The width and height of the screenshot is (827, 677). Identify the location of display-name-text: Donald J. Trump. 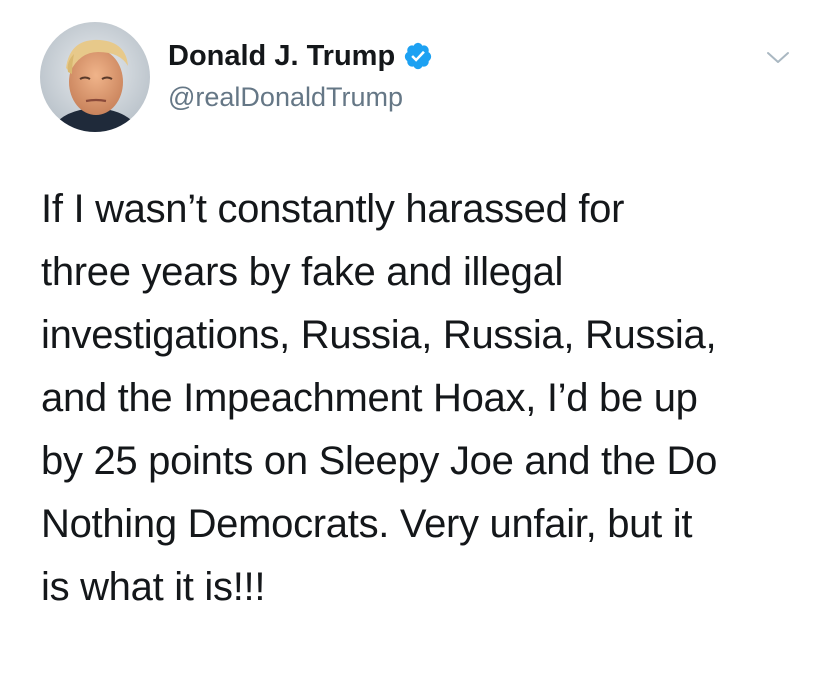
(281, 56).